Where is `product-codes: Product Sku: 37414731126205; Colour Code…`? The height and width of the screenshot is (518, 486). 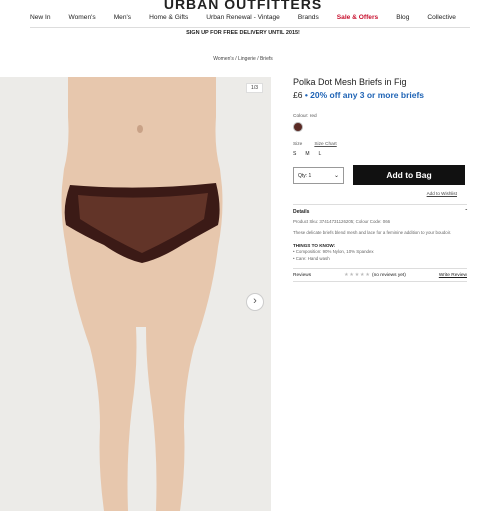 product-codes: Product Sku: 37414731126205; Colour Code… is located at coordinates (342, 221).